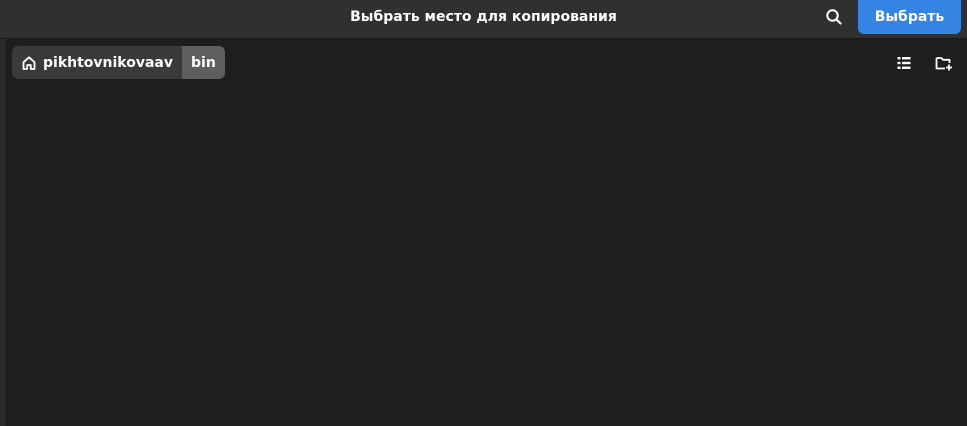  I want to click on breadcrumb: pikhtovnikovaav bin, so click(118, 62).